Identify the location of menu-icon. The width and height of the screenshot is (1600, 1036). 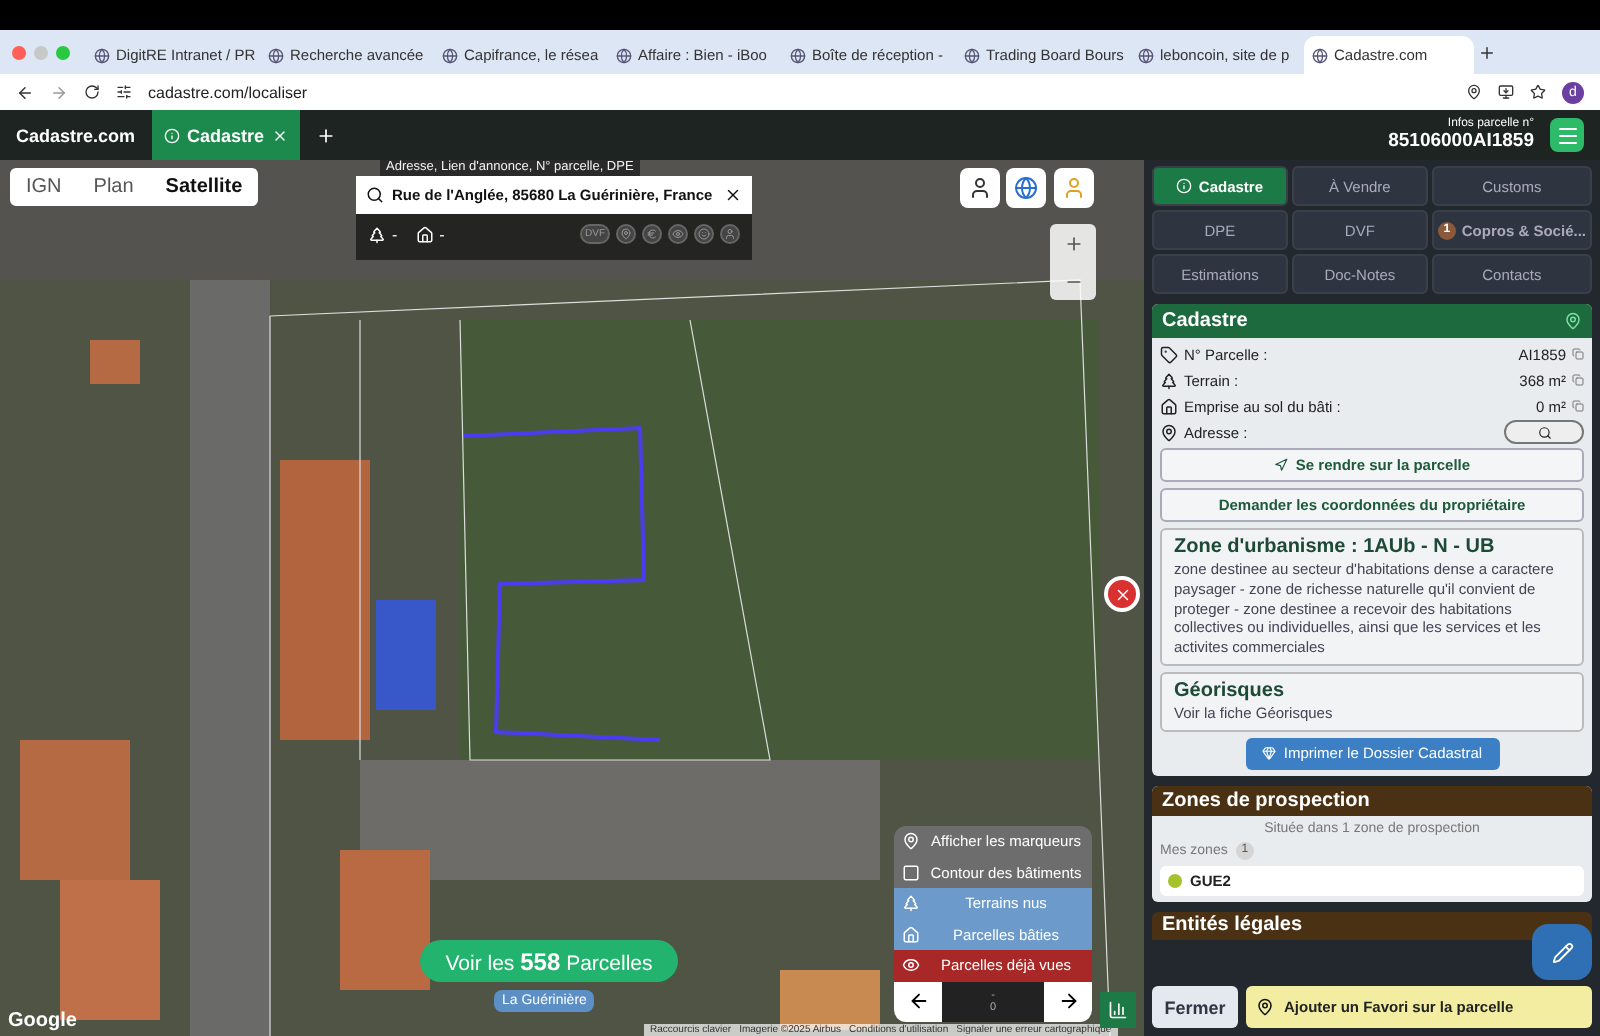
(1567, 135).